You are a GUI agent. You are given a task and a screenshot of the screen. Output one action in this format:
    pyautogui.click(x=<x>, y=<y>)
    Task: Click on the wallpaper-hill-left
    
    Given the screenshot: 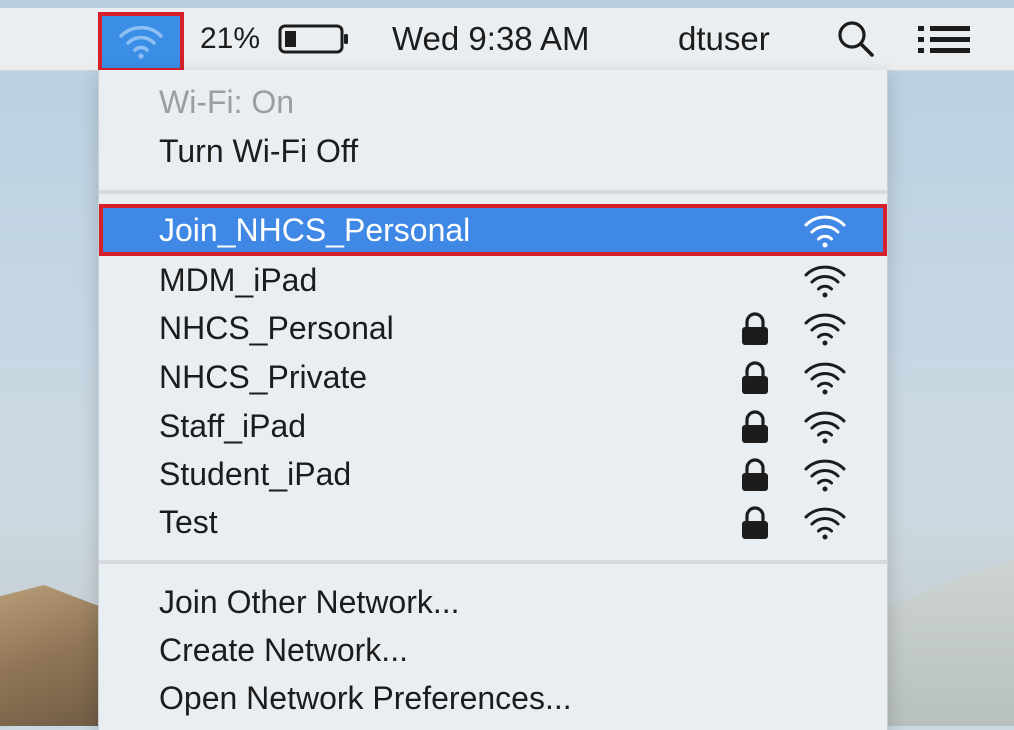 What is the action you would take?
    pyautogui.click(x=55, y=655)
    